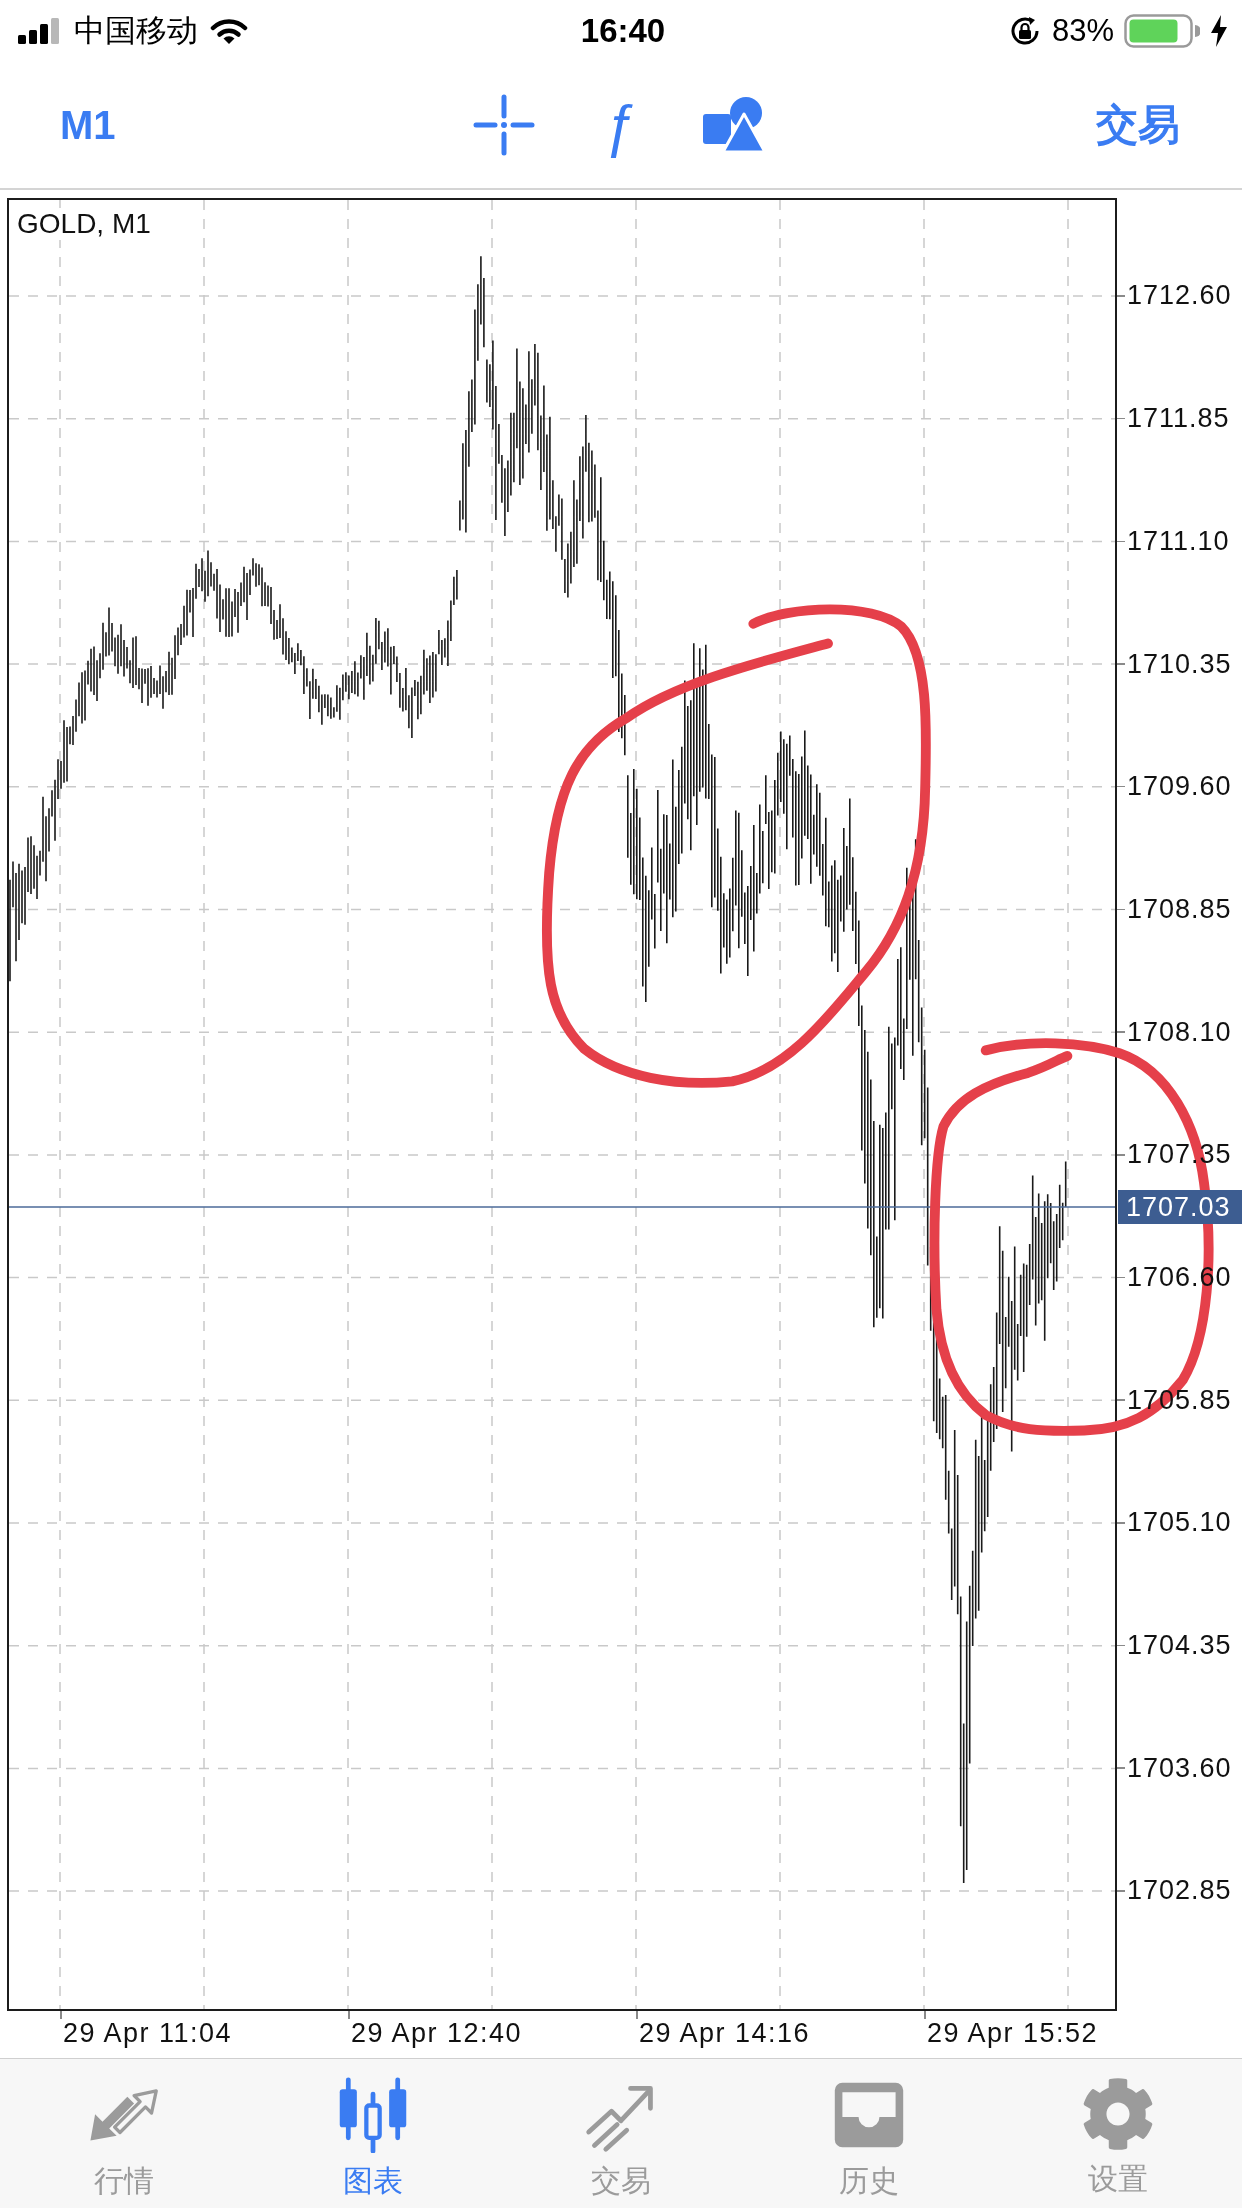 This screenshot has height=2208, width=1242. I want to click on time-label: 29 Apr 11:04, so click(148, 2033).